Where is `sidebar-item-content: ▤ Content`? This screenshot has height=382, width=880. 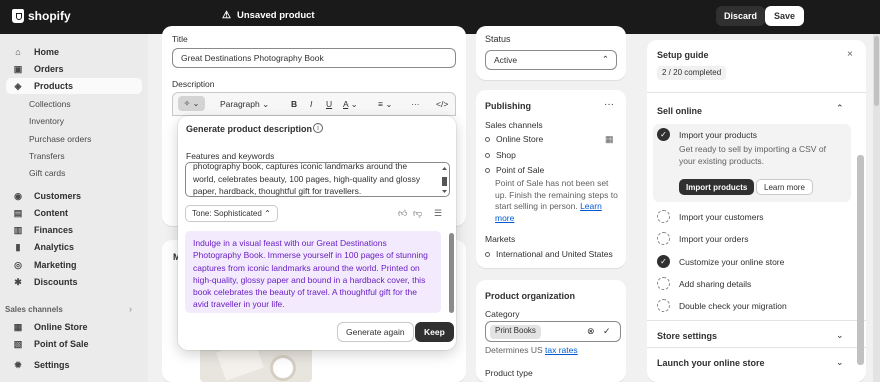
sidebar-item-content: ▤ Content is located at coordinates (74, 213).